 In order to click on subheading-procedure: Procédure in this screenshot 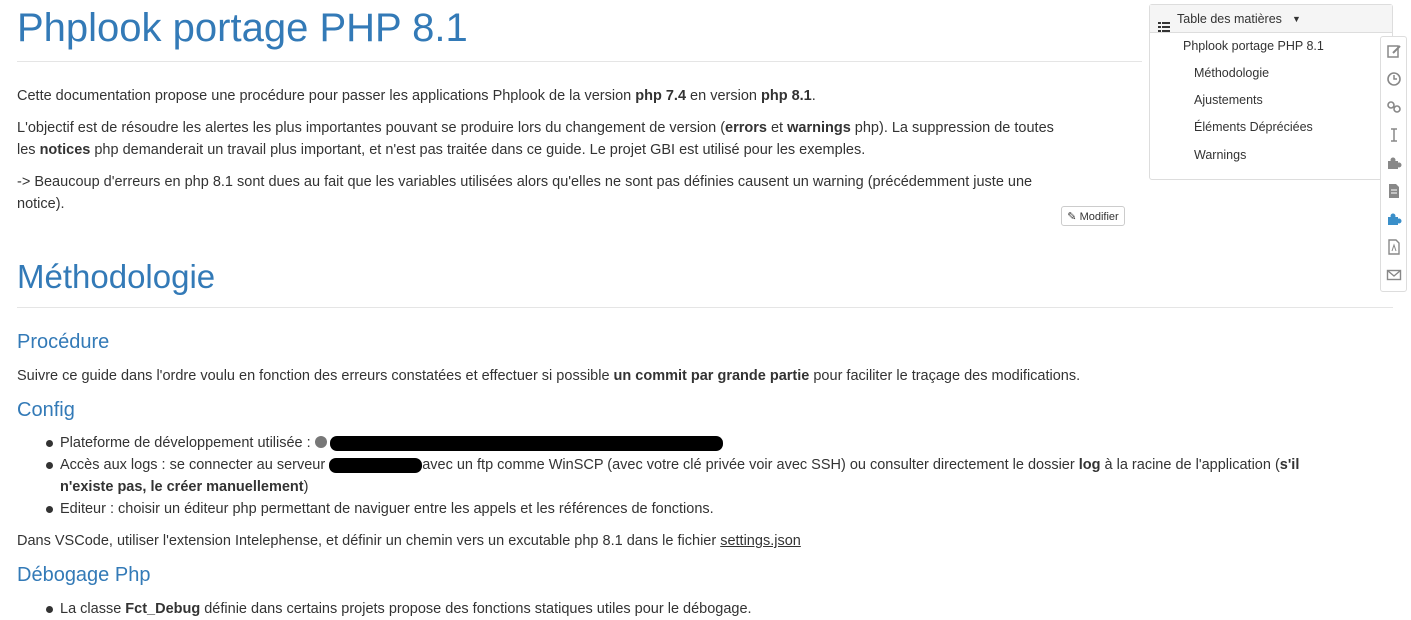, I will do `click(63, 342)`.